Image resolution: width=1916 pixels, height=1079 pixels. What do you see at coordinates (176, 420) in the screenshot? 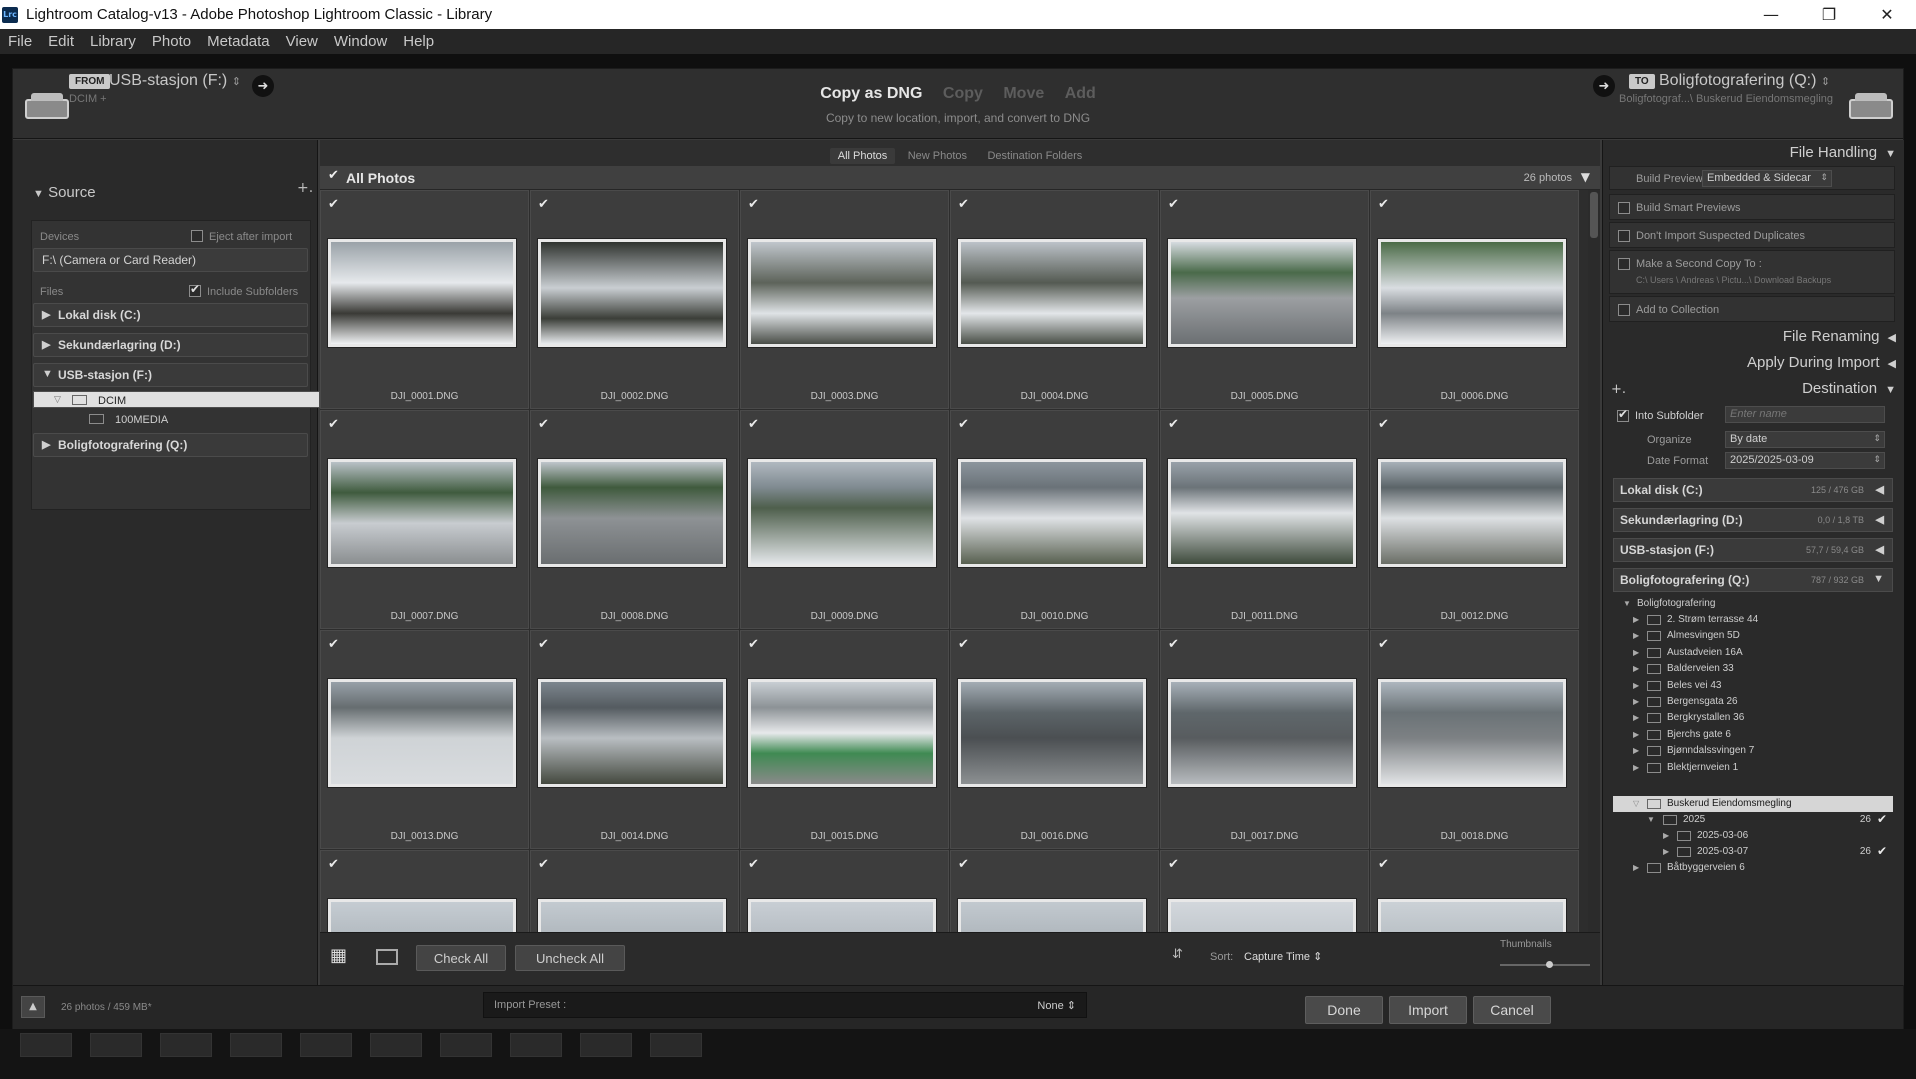
I see `folder-100media: 100MEDIA` at bounding box center [176, 420].